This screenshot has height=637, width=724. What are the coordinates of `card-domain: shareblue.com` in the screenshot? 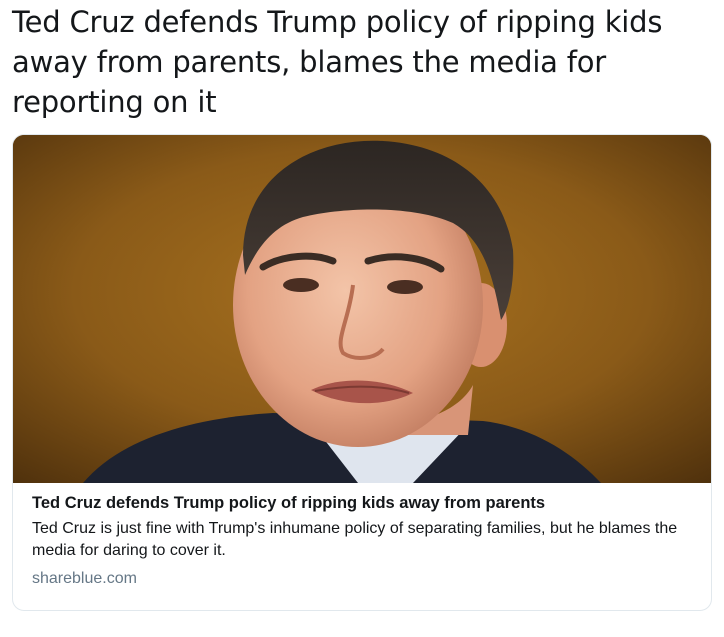 It's located at (362, 579).